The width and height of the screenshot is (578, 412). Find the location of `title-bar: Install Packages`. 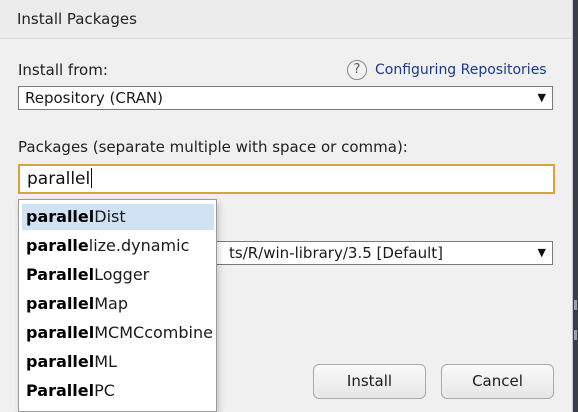

title-bar: Install Packages is located at coordinates (286, 19).